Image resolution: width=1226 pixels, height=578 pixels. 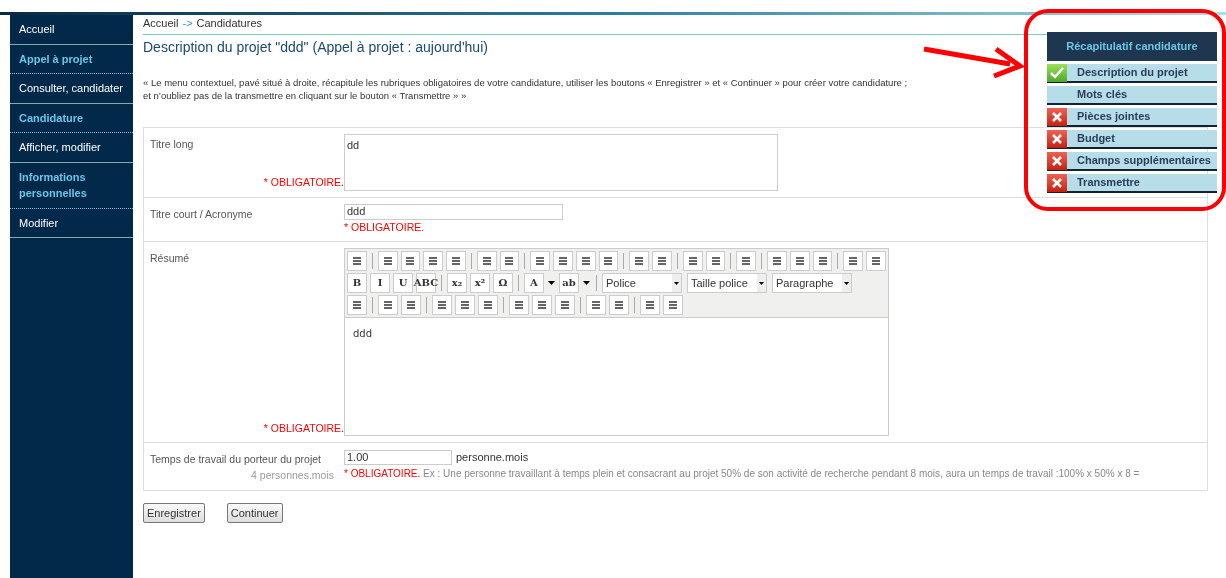 I want to click on format-button: U, so click(x=403, y=283).